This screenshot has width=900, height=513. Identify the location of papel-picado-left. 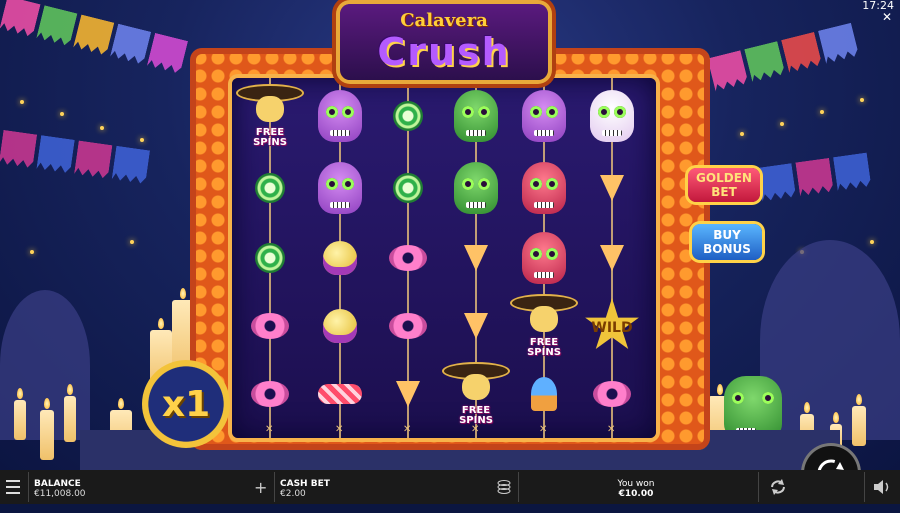
(94, 40).